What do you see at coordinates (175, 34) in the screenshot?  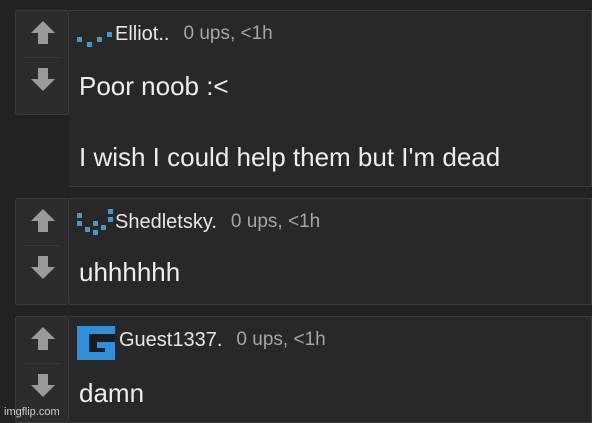 I see `comment-header: Elliot.. 0 ups, <1h` at bounding box center [175, 34].